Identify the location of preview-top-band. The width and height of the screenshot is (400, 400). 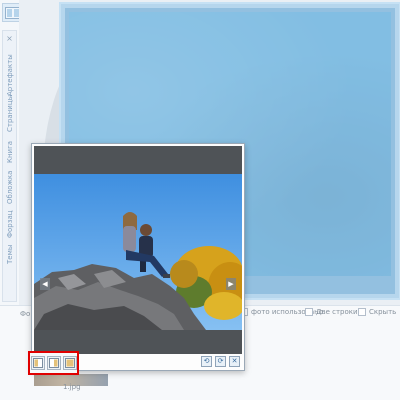
(138, 160).